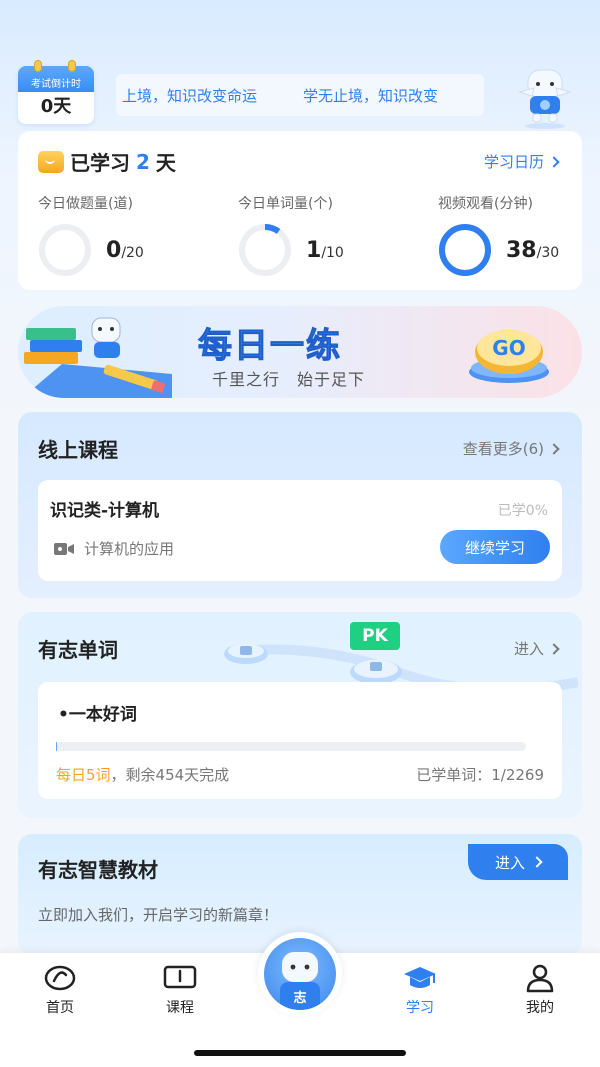 This screenshot has height=1067, width=600. I want to click on motto-marquee: 上境，知识改变命运 学无止境，知识改变, so click(300, 95).